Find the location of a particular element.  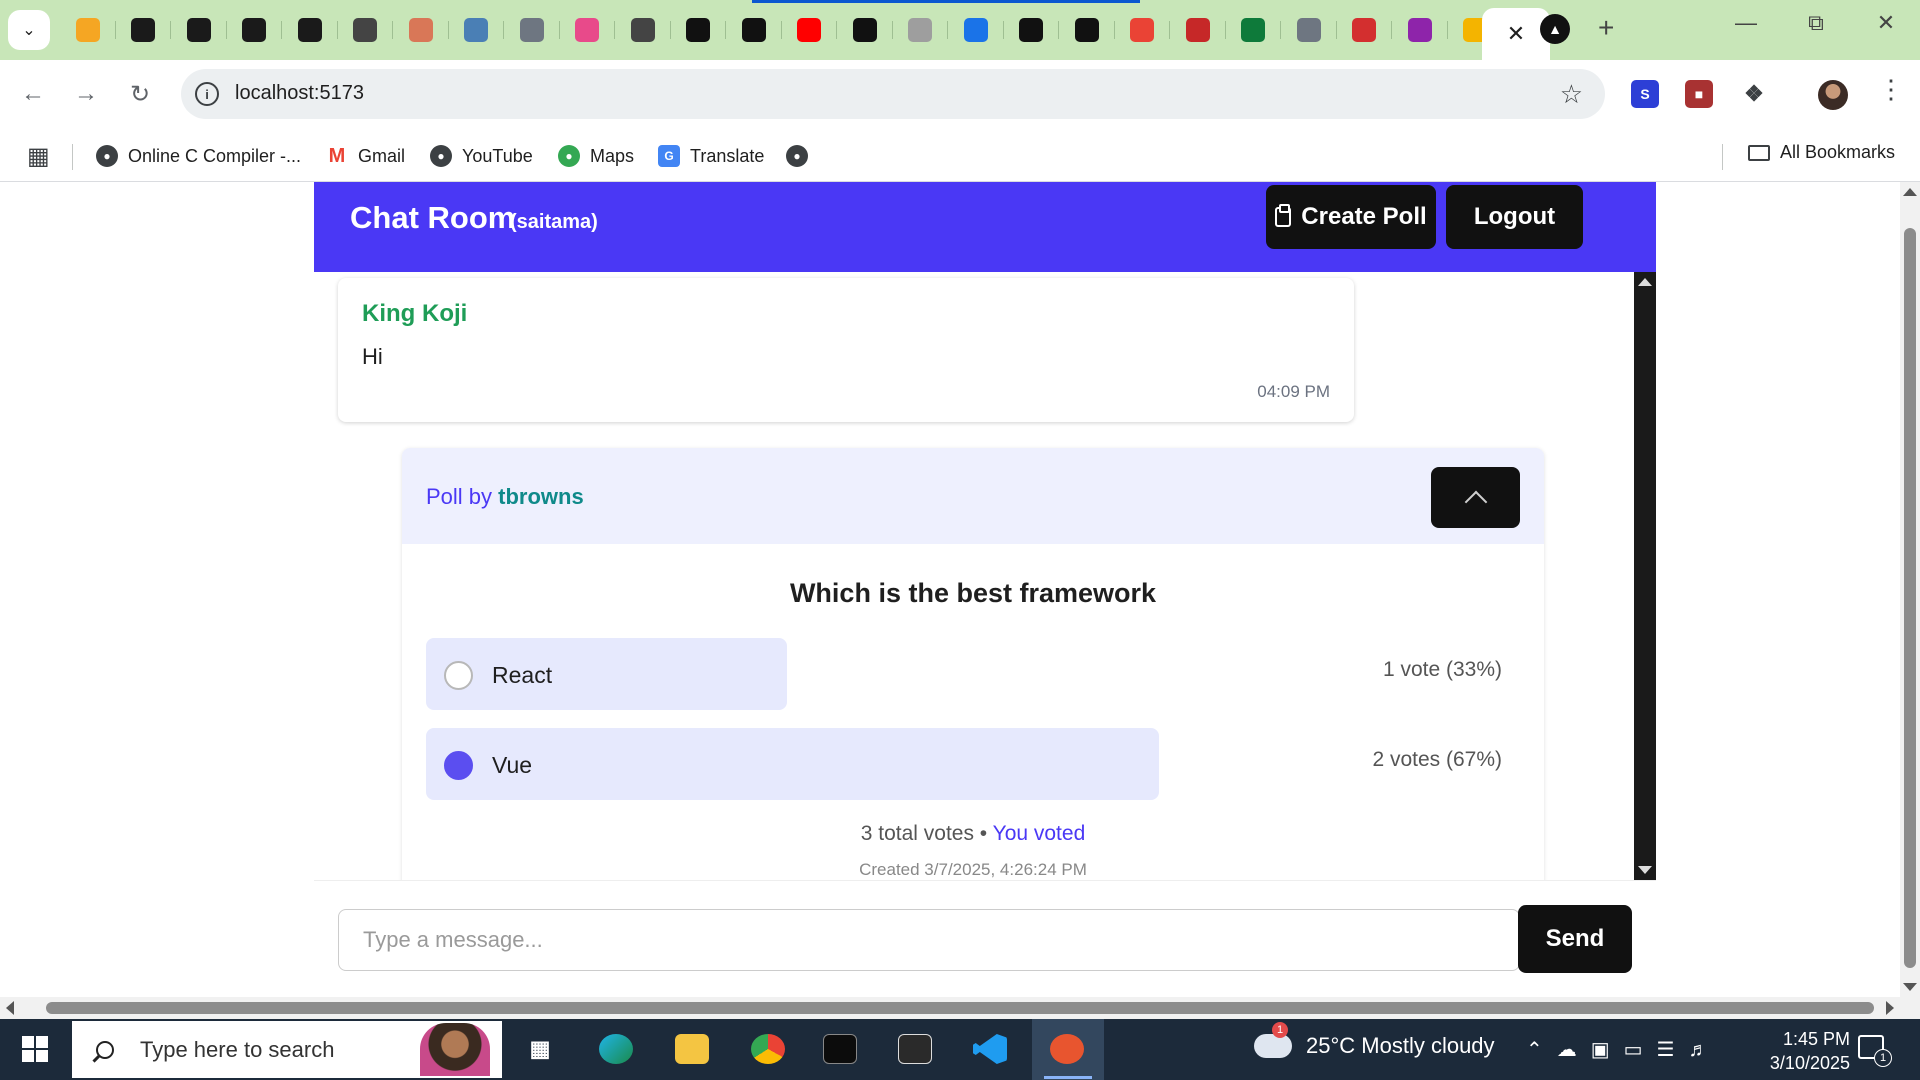

poll-question: Which is the best framework is located at coordinates (973, 593).